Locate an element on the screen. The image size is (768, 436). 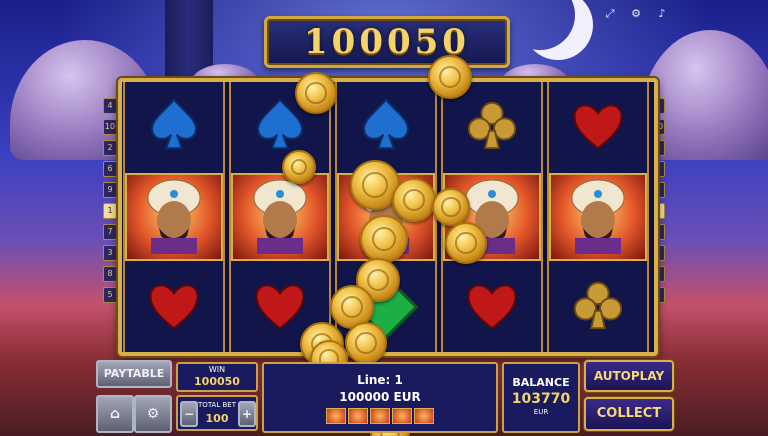
line-number: 4 is located at coordinates (110, 106).